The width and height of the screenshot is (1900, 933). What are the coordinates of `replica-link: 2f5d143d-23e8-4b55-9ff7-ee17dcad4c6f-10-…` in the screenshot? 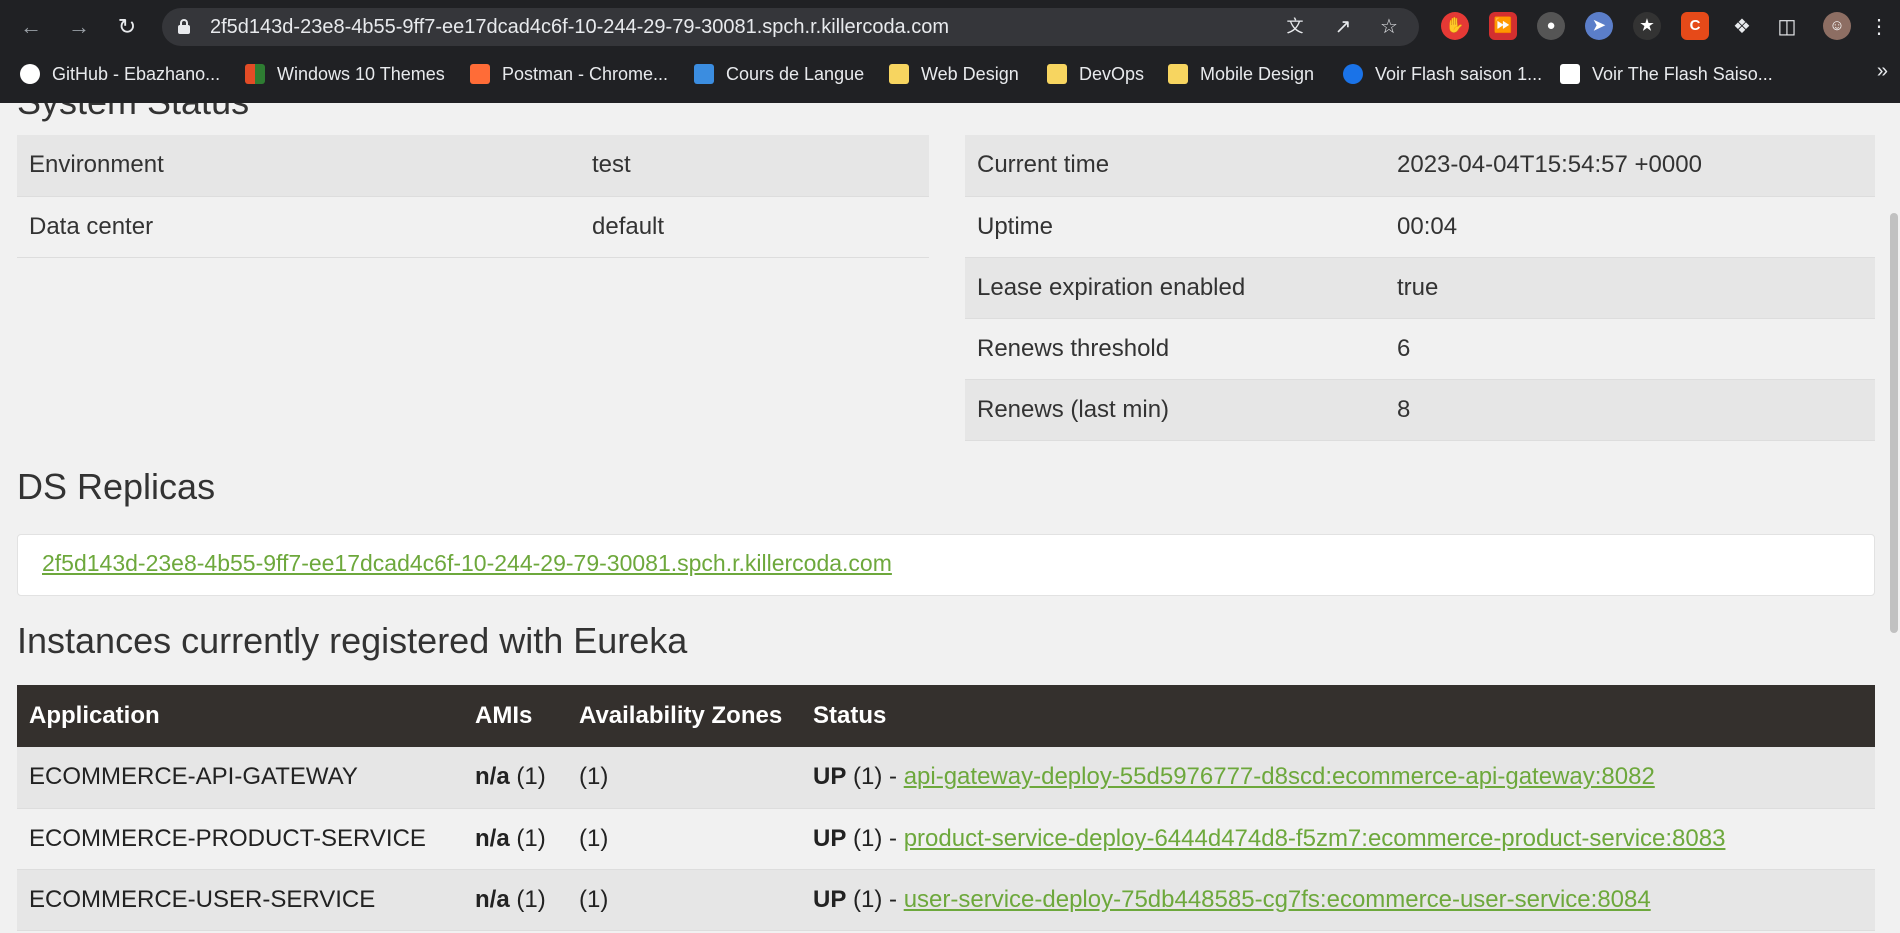 It's located at (467, 563).